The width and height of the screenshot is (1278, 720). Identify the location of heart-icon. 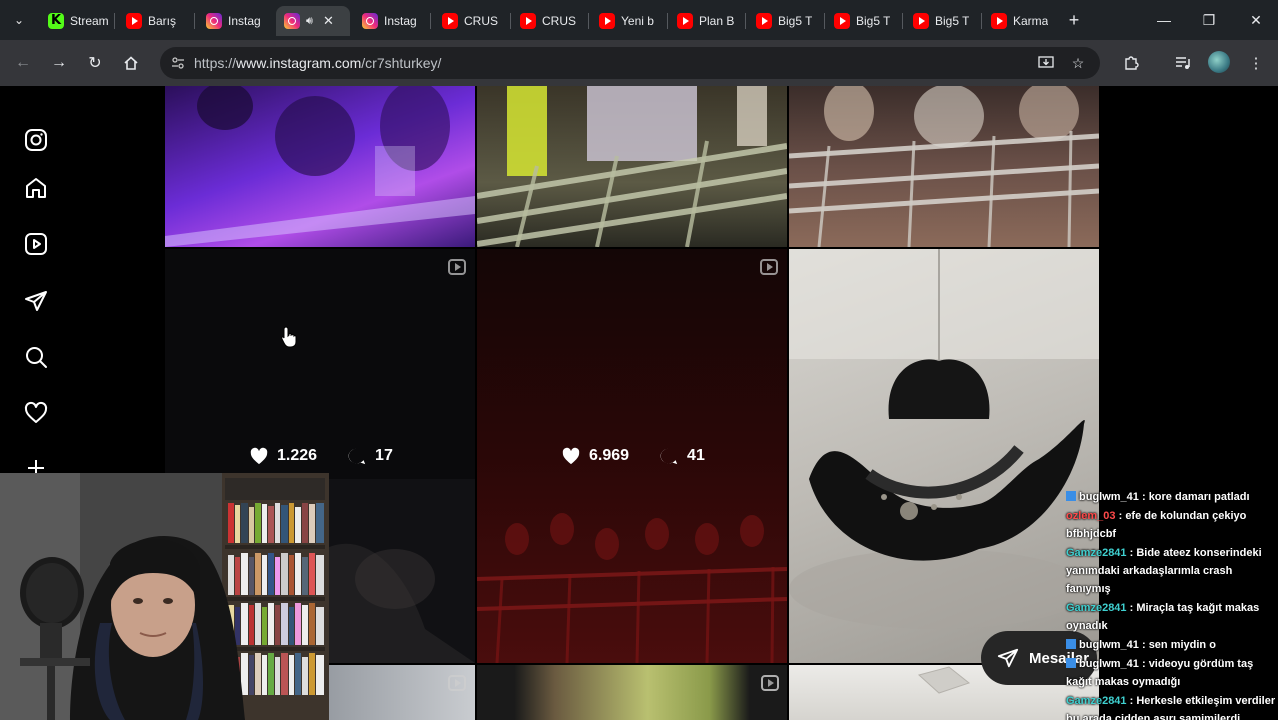
(36, 413).